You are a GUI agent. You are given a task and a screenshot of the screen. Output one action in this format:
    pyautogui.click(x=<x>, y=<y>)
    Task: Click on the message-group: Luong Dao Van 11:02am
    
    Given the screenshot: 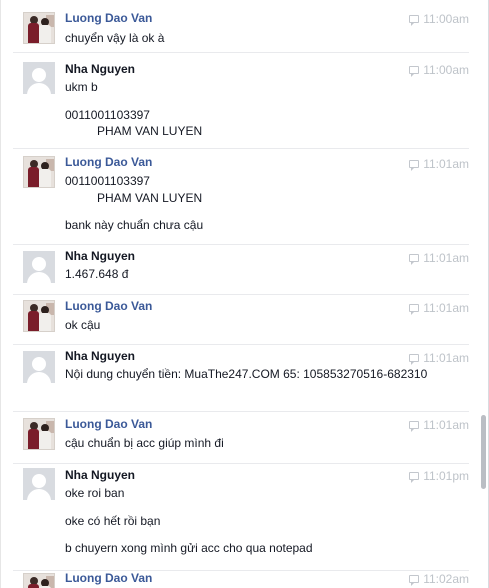 What is the action you would take?
    pyautogui.click(x=240, y=579)
    